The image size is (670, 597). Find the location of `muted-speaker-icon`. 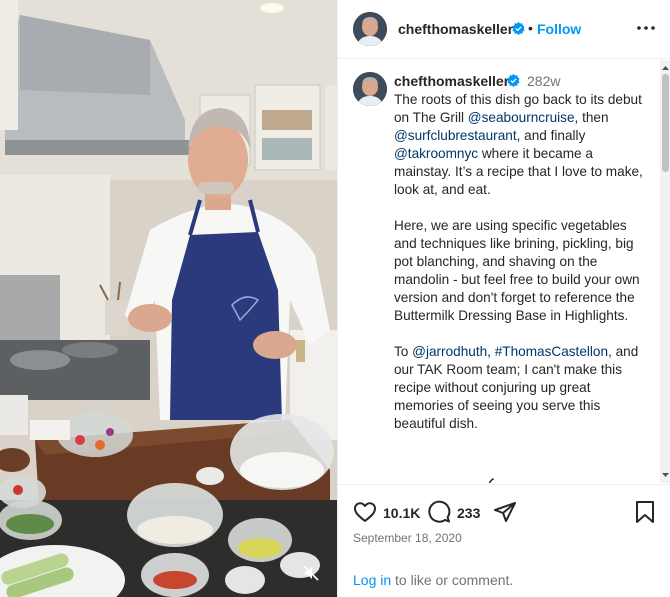

muted-speaker-icon is located at coordinates (311, 573).